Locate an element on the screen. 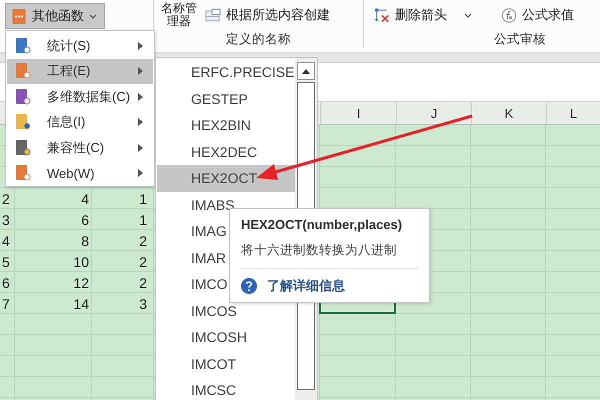 Image resolution: width=600 pixels, height=400 pixels. up-arrow-icon is located at coordinates (306, 71).